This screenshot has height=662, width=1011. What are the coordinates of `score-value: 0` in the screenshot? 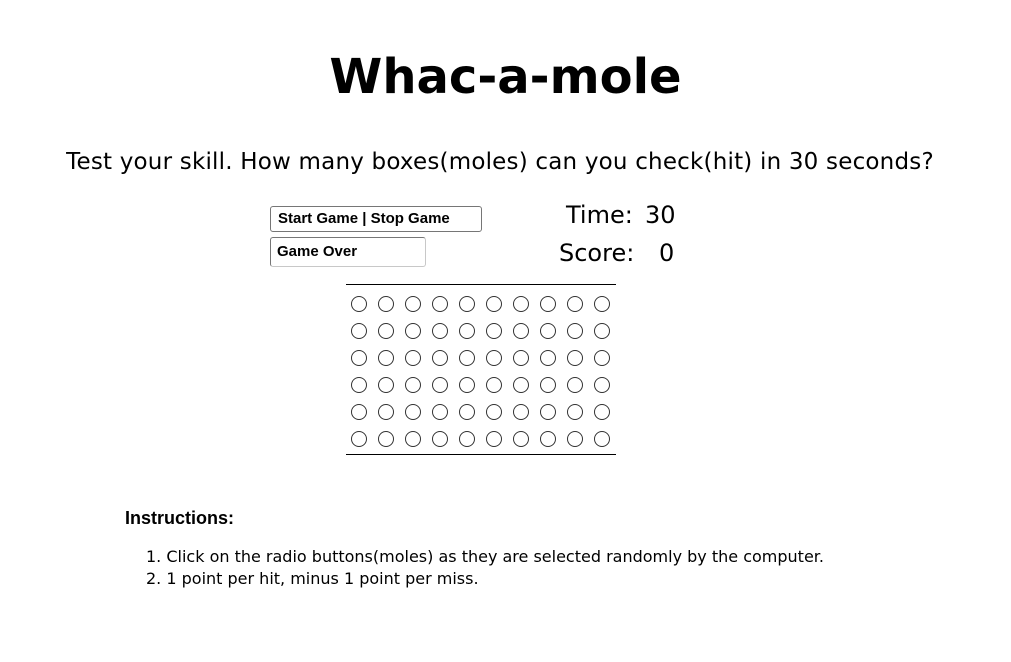 It's located at (667, 253).